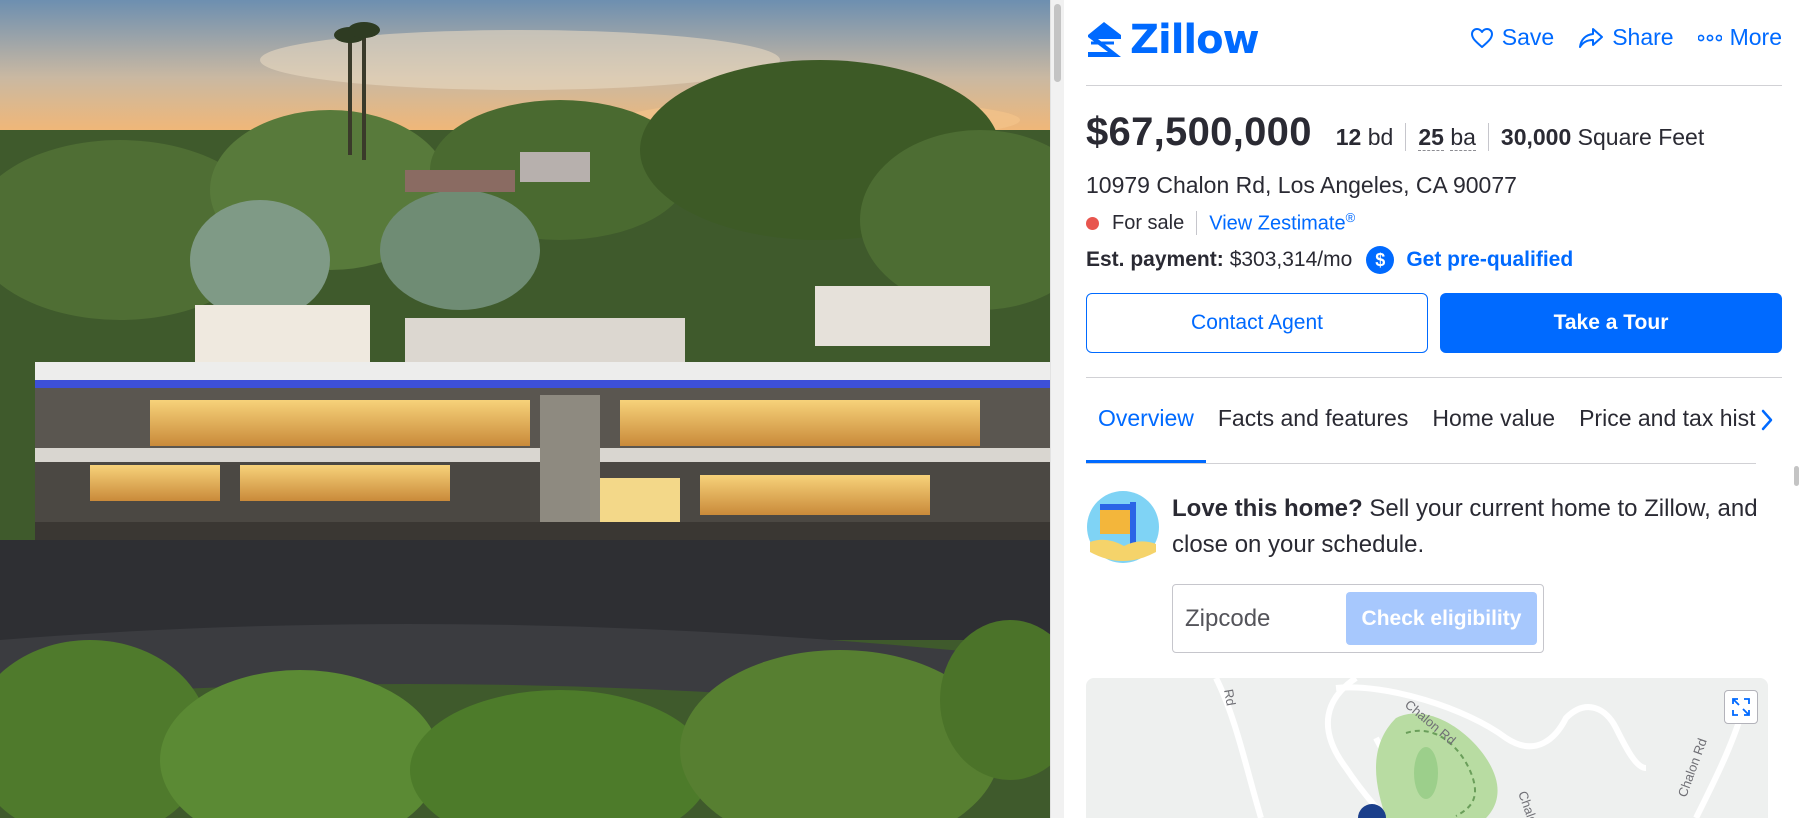  I want to click on sqft-unit: Square Feet, so click(1641, 137).